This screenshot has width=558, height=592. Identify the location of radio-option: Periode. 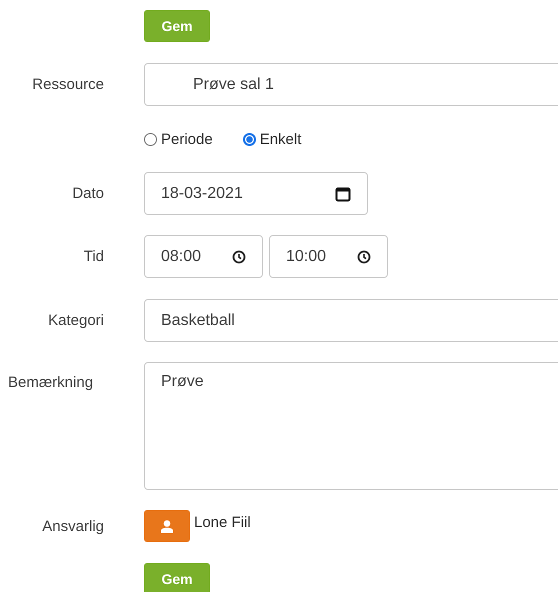
(178, 139).